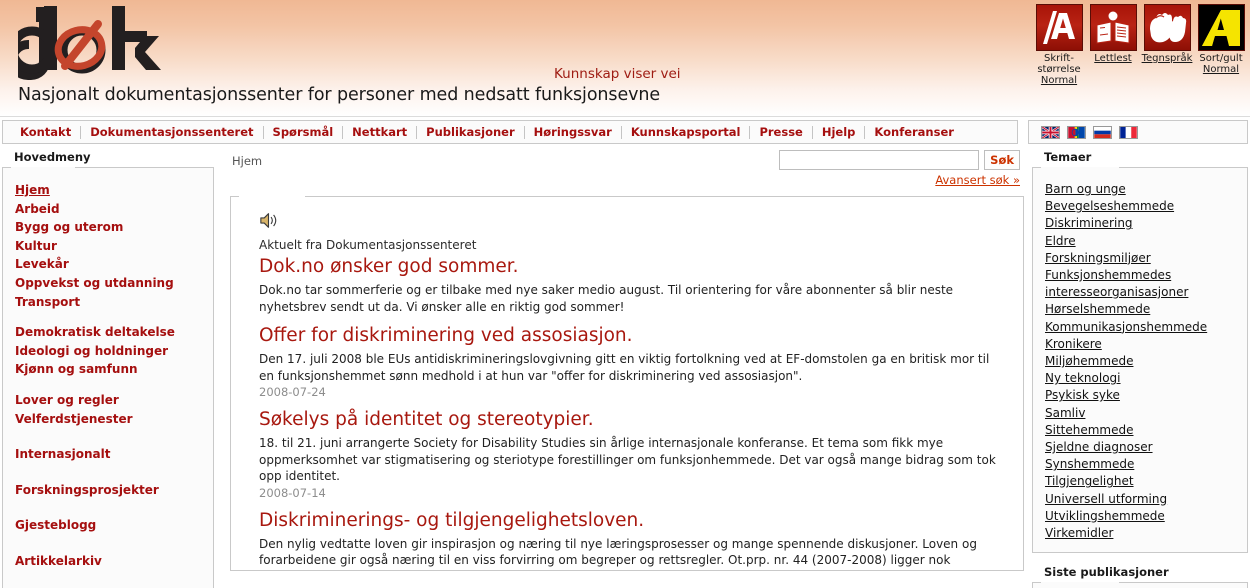 Image resolution: width=1250 pixels, height=588 pixels. I want to click on sign-language-link: Tegnspråk, so click(1167, 58).